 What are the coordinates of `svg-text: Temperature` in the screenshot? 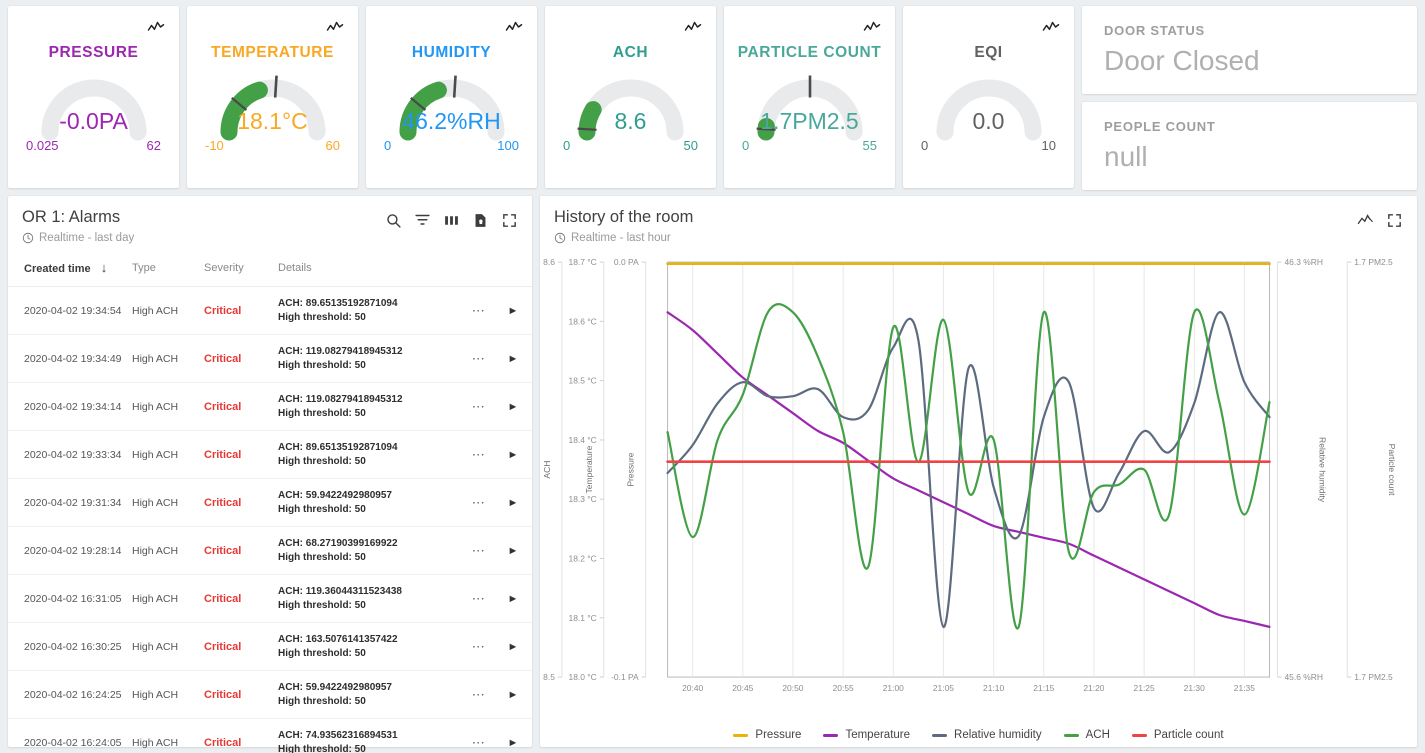 It's located at (589, 469).